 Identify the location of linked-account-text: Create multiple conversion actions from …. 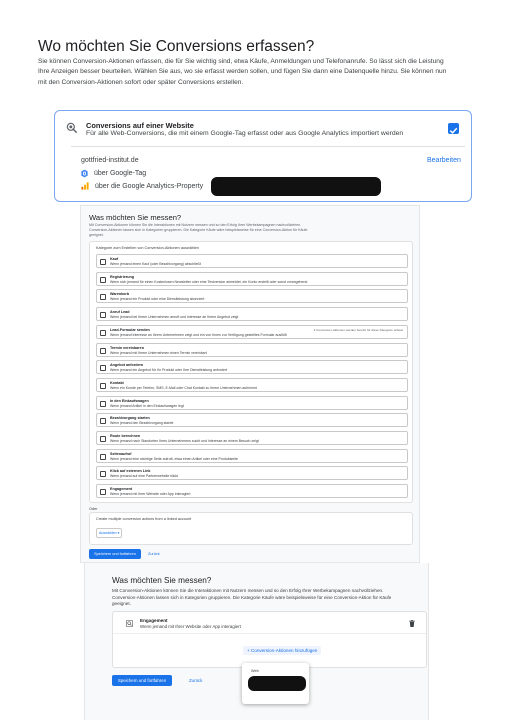
(144, 519).